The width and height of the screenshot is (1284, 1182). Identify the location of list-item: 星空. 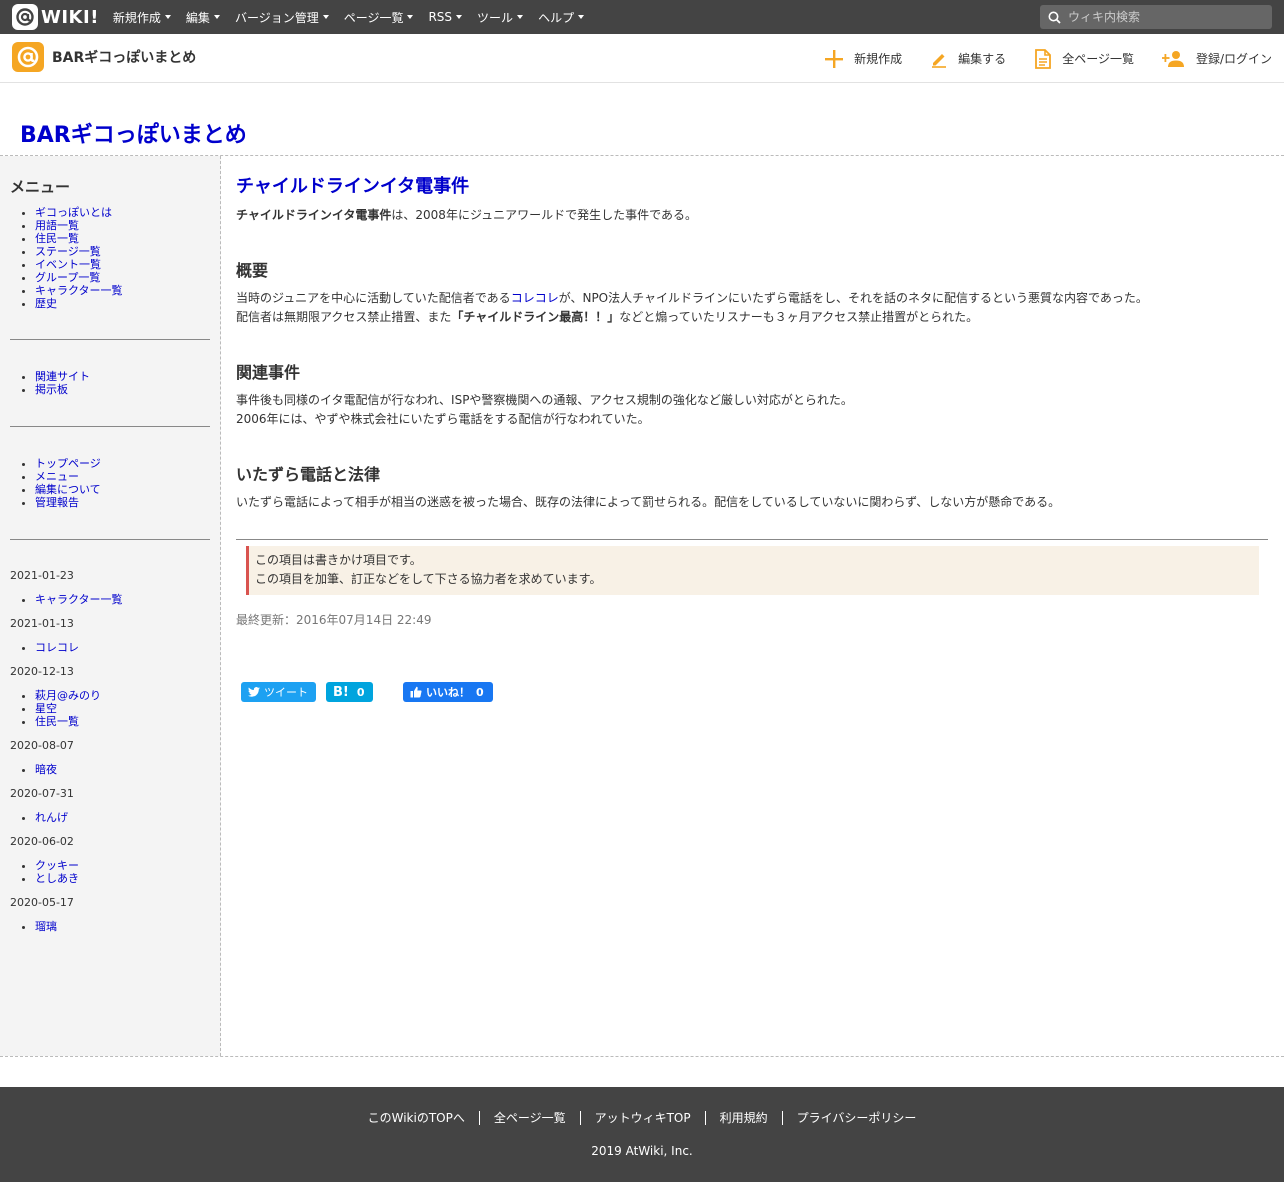
(68, 708).